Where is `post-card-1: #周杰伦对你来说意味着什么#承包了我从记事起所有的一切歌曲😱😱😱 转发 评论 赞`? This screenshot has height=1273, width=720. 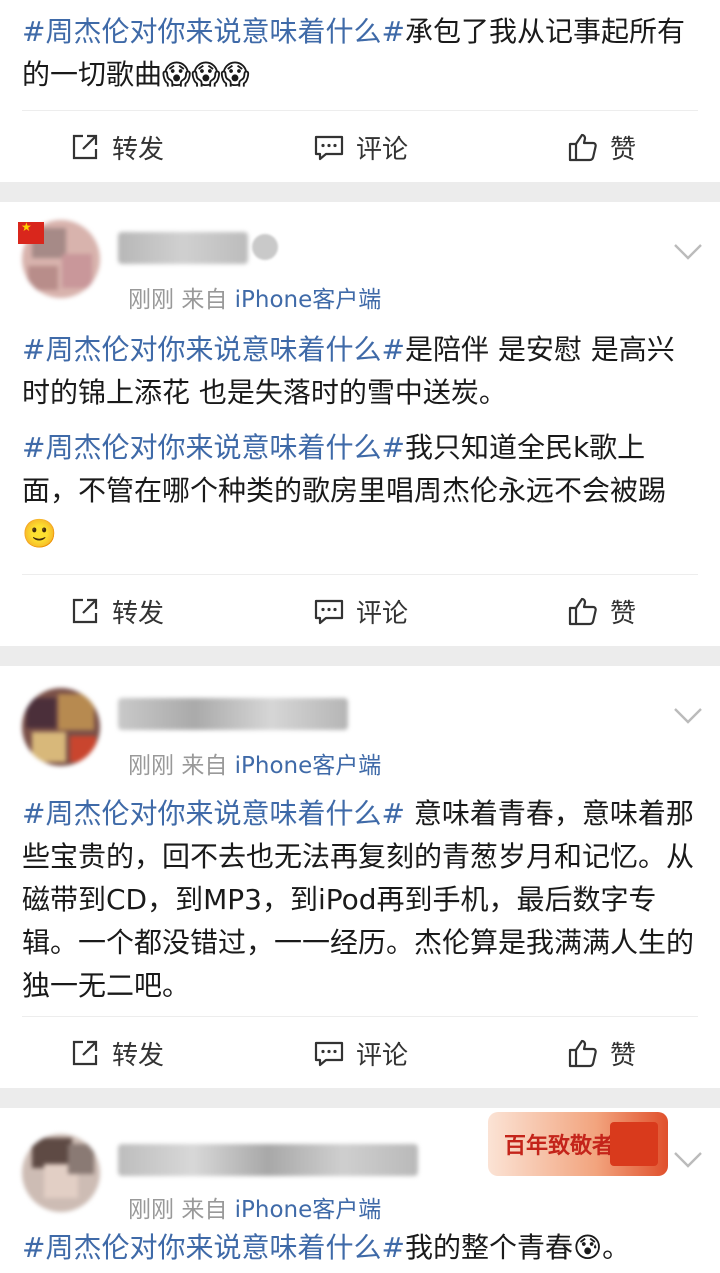 post-card-1: #周杰伦对你来说意味着什么#承包了我从记事起所有的一切歌曲😱😱😱 转发 评论 赞 is located at coordinates (360, 91).